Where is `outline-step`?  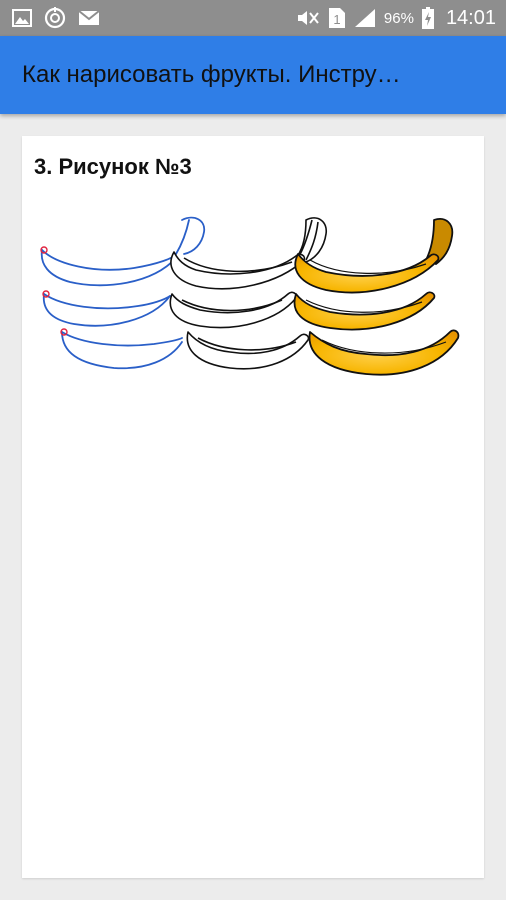 outline-step is located at coordinates (248, 293).